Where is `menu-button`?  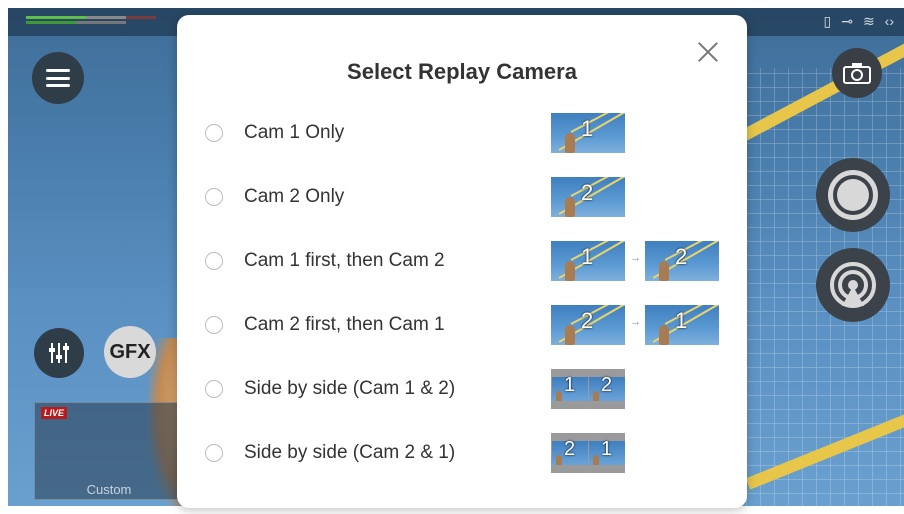 menu-button is located at coordinates (58, 78).